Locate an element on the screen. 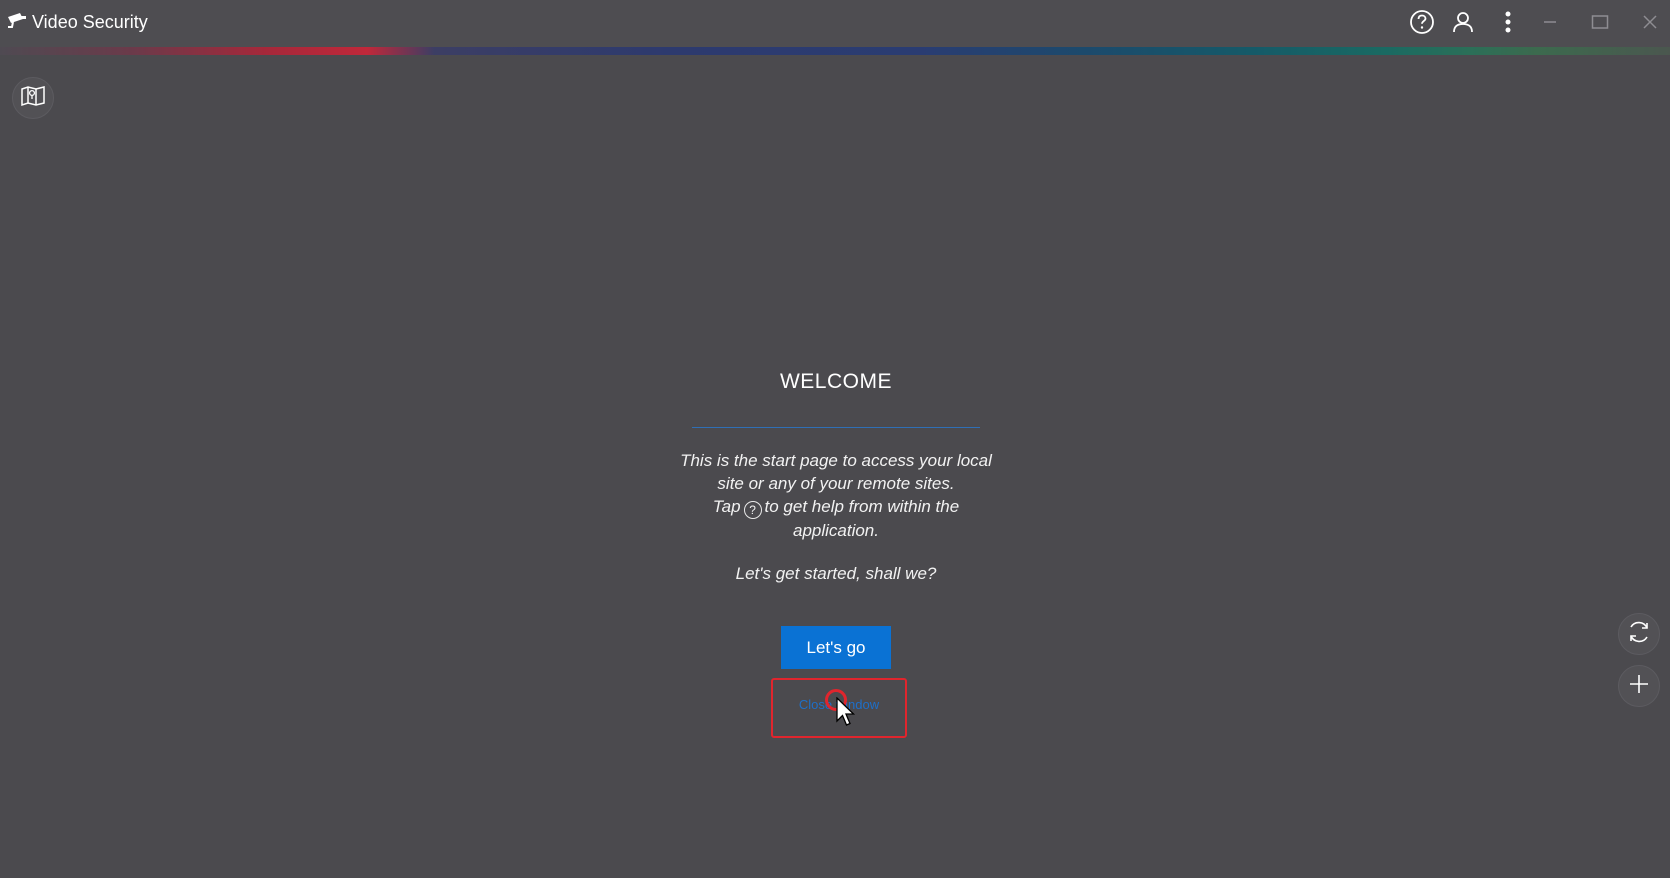 Image resolution: width=1670 pixels, height=878 pixels. refresh-button is located at coordinates (1639, 634).